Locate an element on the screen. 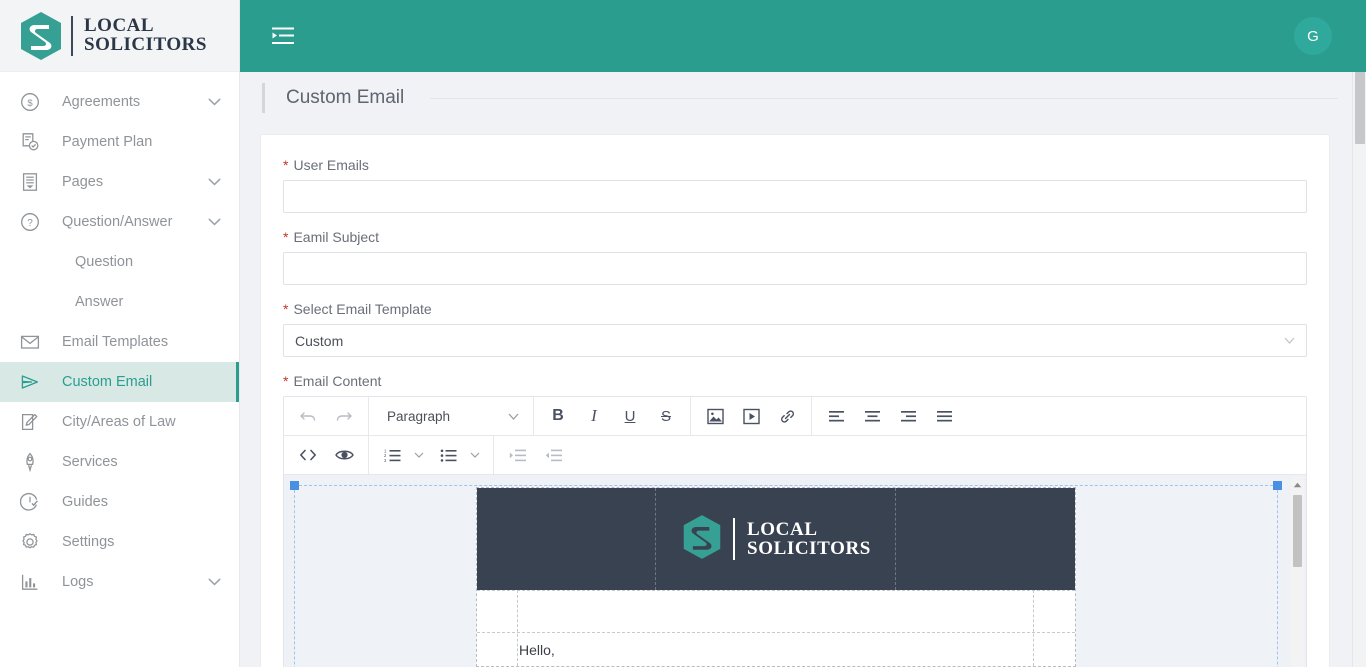 The image size is (1366, 667). rocket-icon is located at coordinates (30, 462).